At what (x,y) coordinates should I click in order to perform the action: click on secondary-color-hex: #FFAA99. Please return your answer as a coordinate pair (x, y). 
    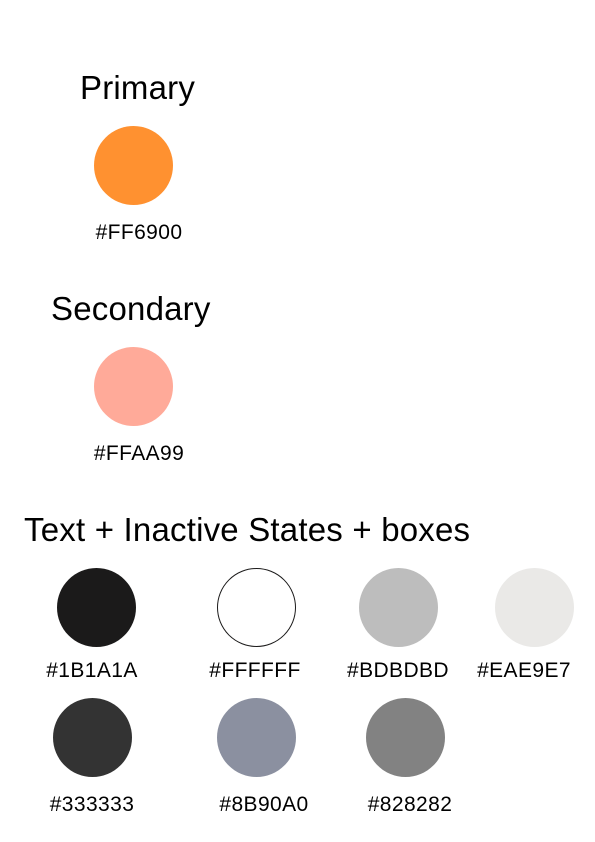
    Looking at the image, I should click on (139, 453).